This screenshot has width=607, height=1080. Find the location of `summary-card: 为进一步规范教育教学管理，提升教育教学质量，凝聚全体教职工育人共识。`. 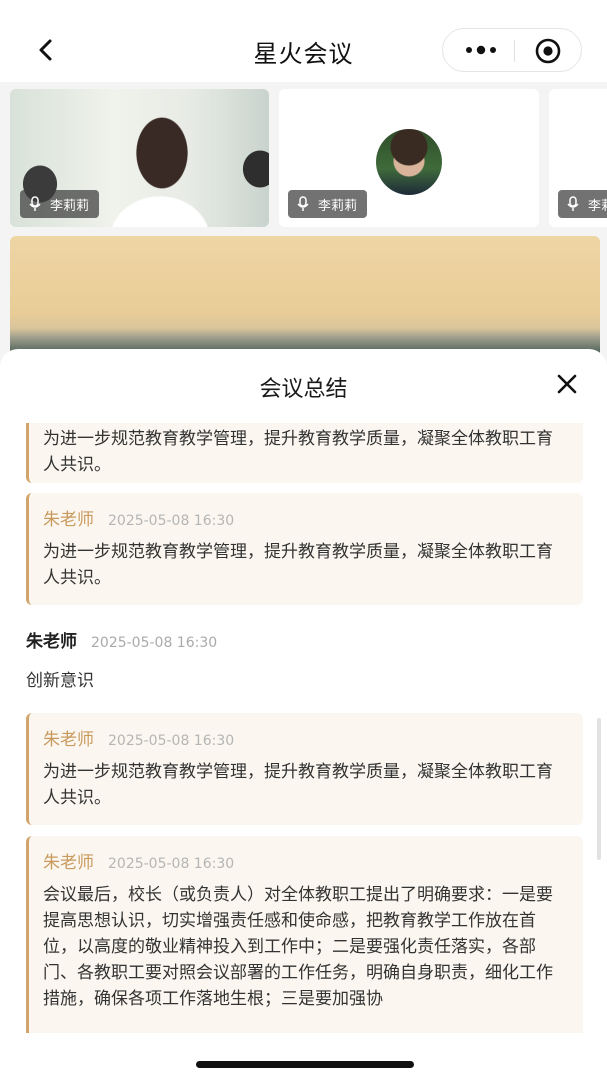

summary-card: 为进一步规范教育教学管理，提升教育教学质量，凝聚全体教职工育人共识。 is located at coordinates (304, 453).